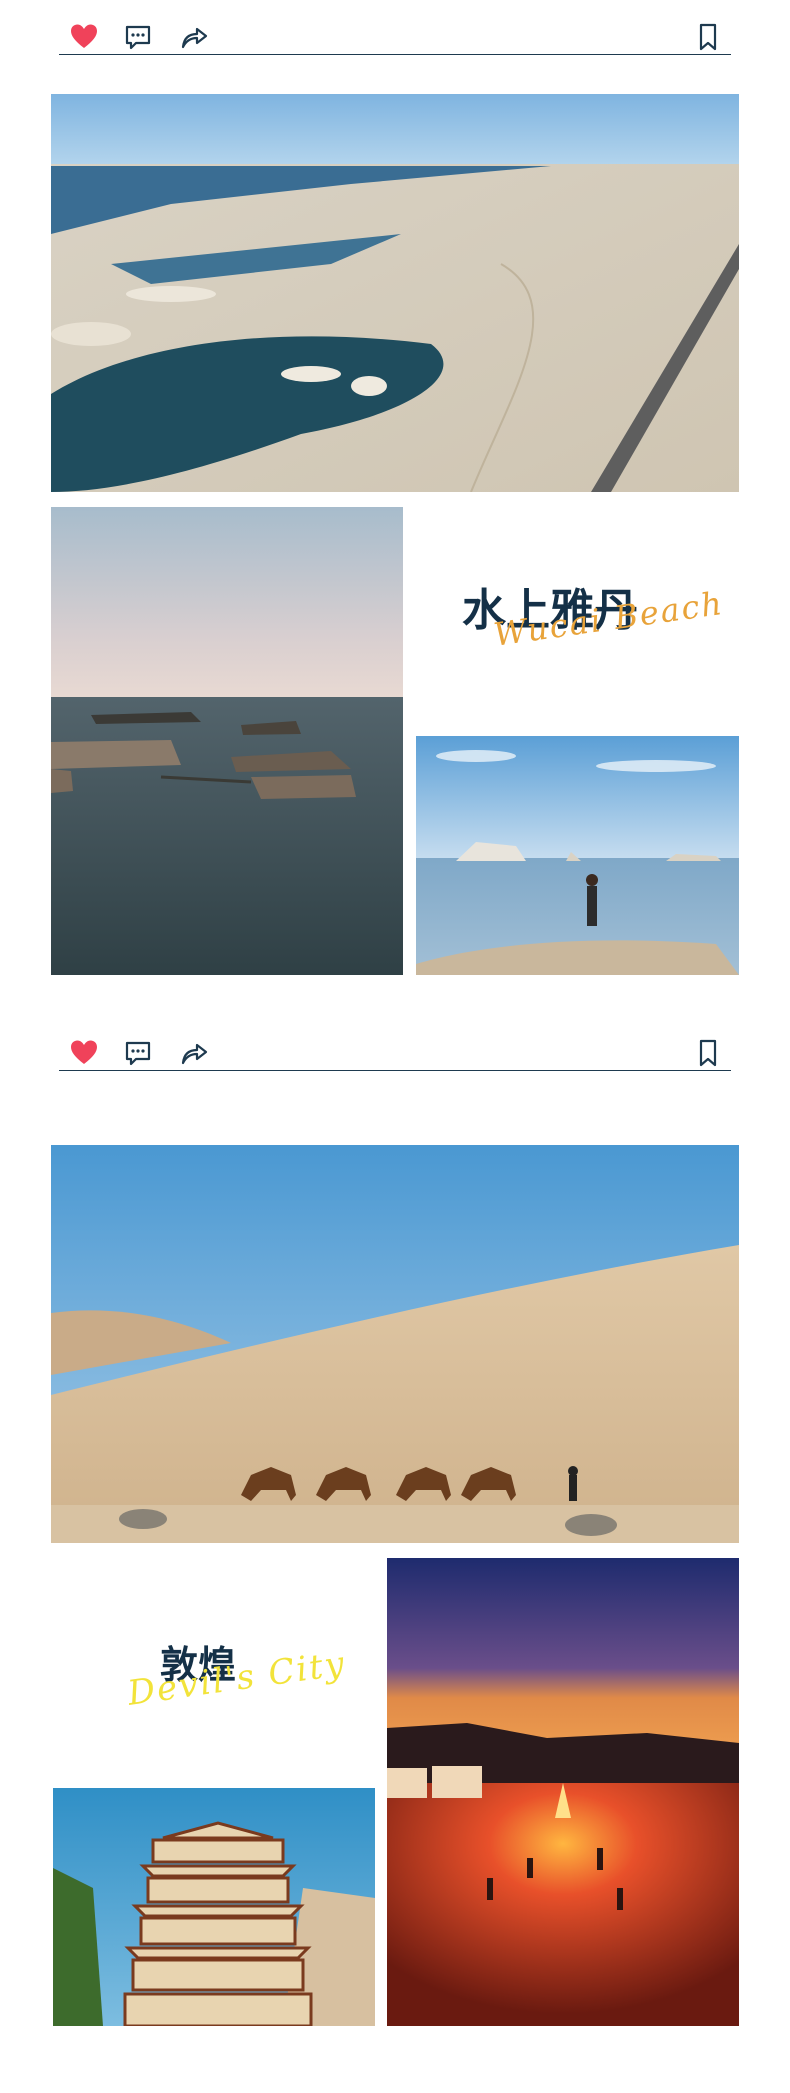 The image size is (790, 2093). I want to click on pagoda-temple-photo, so click(214, 1907).